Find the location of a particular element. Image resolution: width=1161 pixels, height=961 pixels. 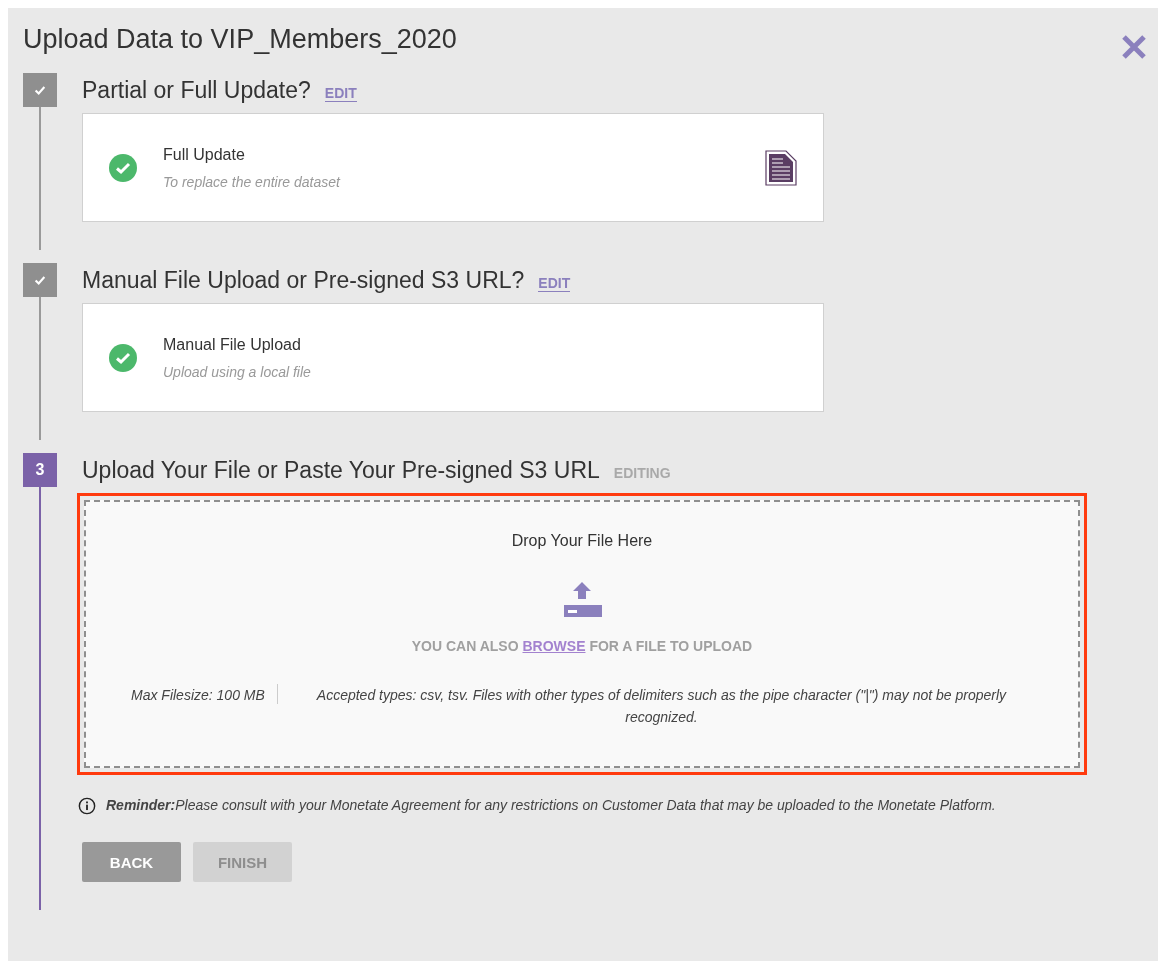

option-title: Full Update is located at coordinates (204, 154).